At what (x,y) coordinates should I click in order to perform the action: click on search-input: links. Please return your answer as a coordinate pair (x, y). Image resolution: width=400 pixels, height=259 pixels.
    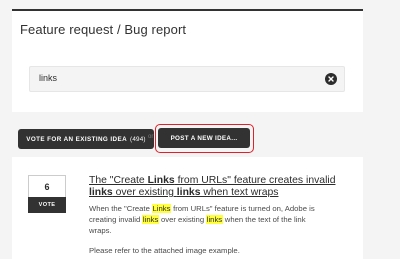
    Looking at the image, I should click on (187, 79).